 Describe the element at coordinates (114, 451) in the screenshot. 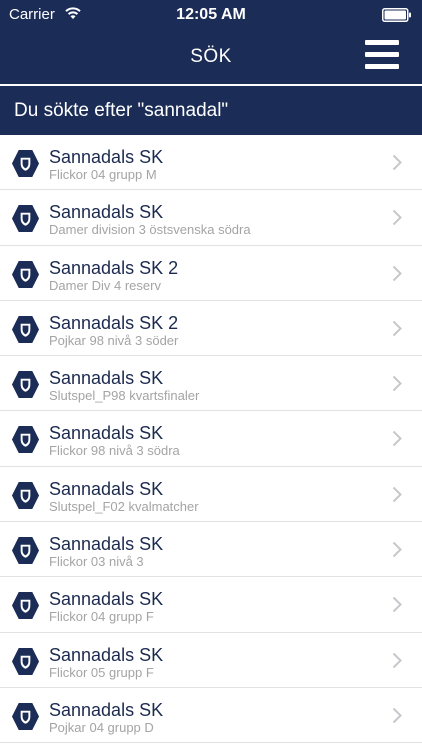

I see `league-name: Flickor 98 nivå 3 södra` at that location.